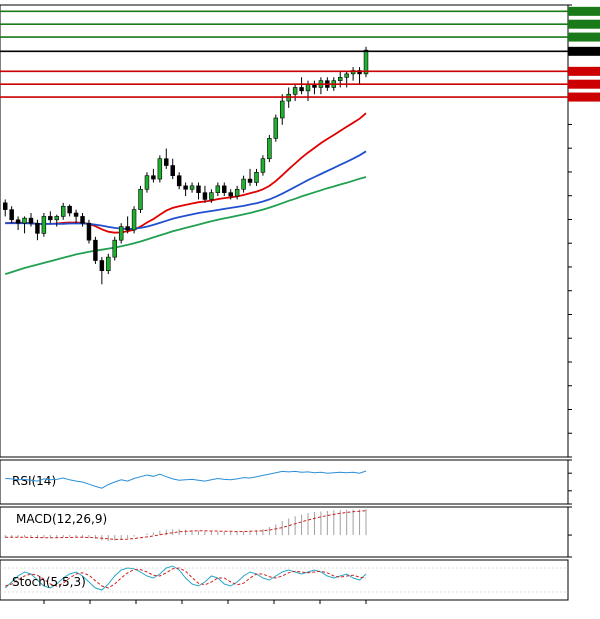 The image size is (600, 619). What do you see at coordinates (61, 519) in the screenshot?
I see `macd-label: MACD(12,26,9)` at bounding box center [61, 519].